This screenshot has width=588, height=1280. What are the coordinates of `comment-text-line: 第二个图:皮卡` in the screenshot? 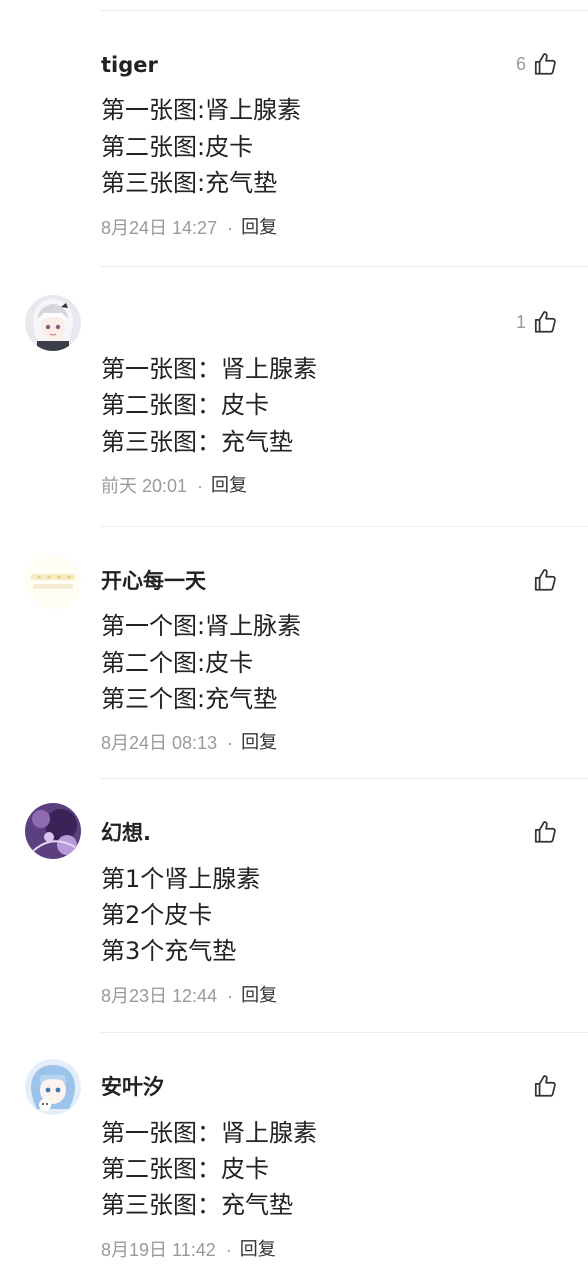 It's located at (177, 663).